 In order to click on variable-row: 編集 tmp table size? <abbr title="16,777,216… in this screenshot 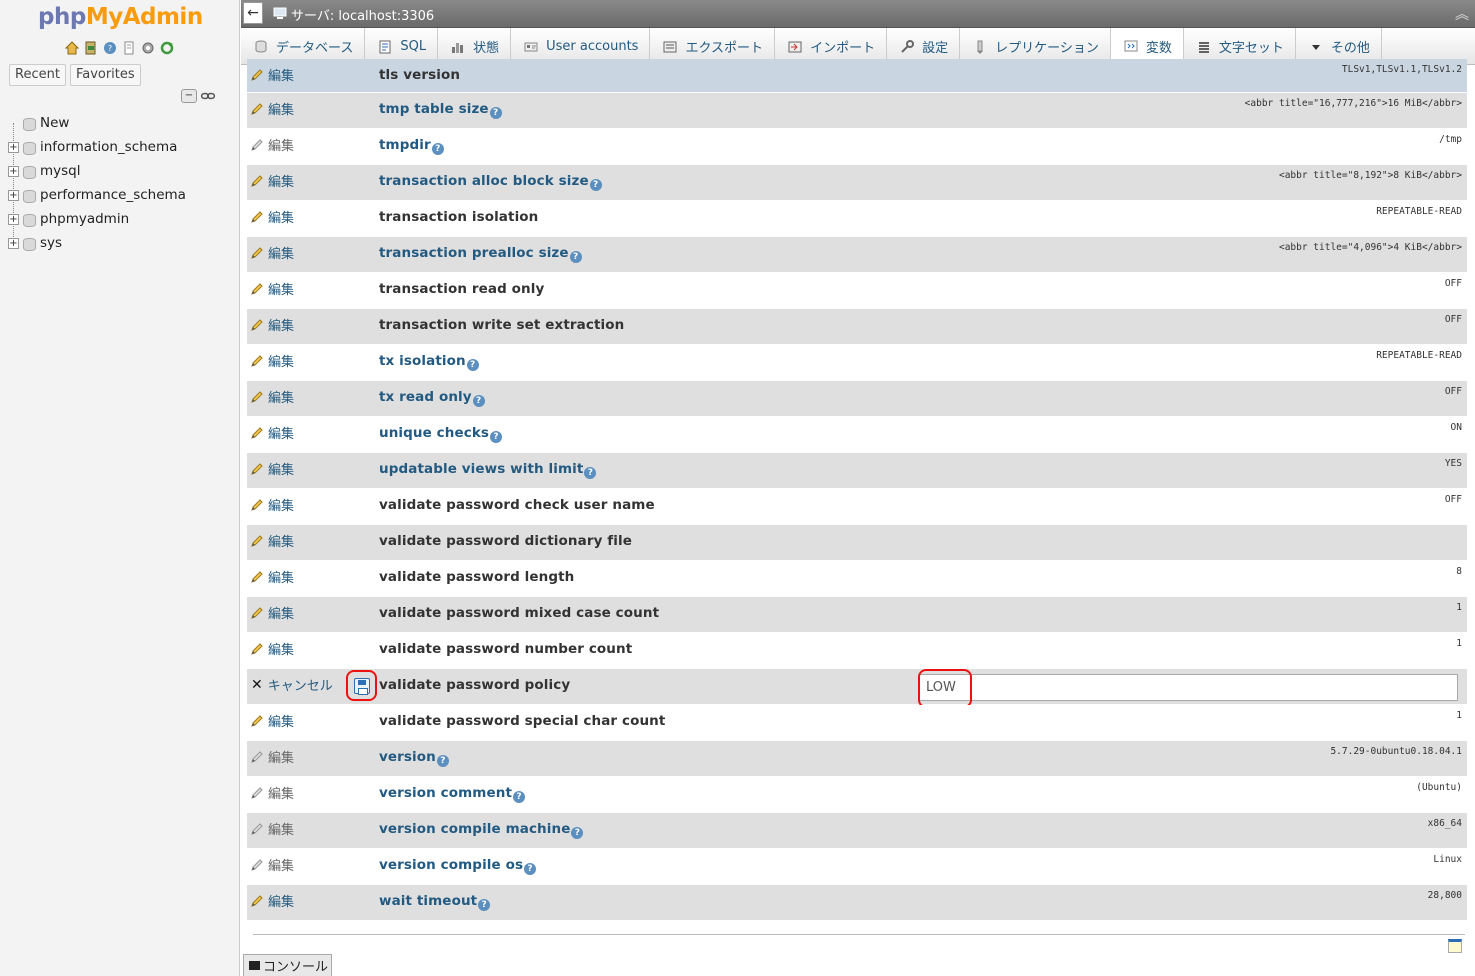, I will do `click(857, 111)`.